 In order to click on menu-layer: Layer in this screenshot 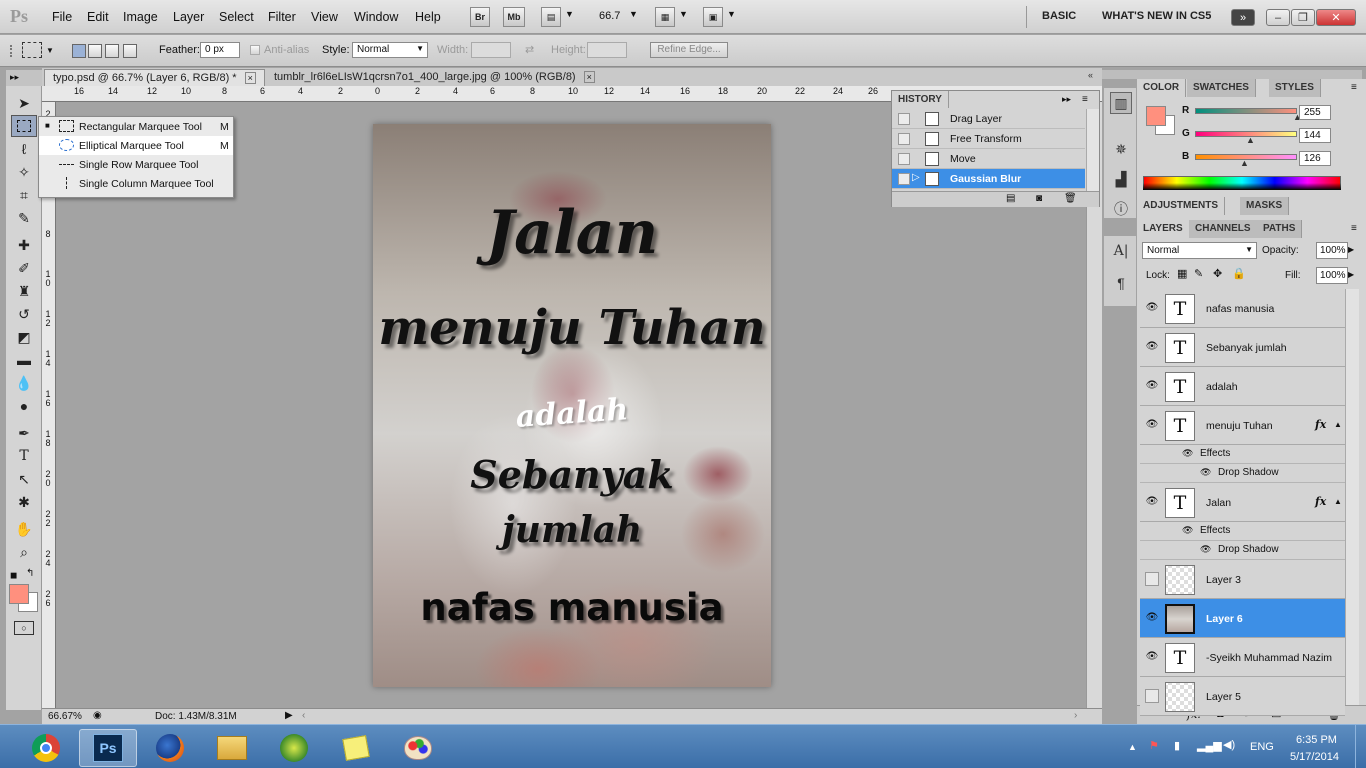, I will do `click(188, 17)`.